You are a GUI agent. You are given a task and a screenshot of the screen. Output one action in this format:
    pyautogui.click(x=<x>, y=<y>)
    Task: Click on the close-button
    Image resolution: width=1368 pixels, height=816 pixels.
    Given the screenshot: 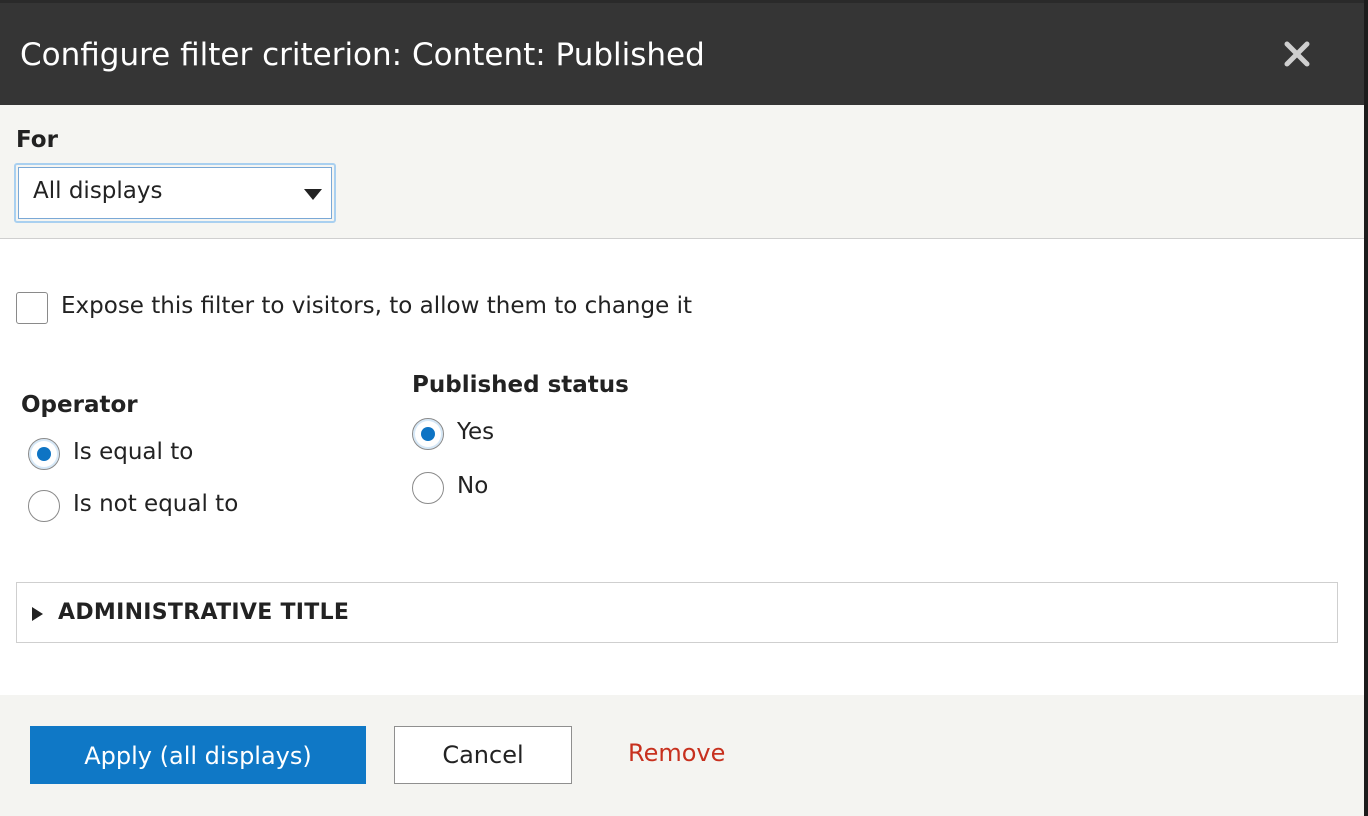 What is the action you would take?
    pyautogui.click(x=1298, y=53)
    